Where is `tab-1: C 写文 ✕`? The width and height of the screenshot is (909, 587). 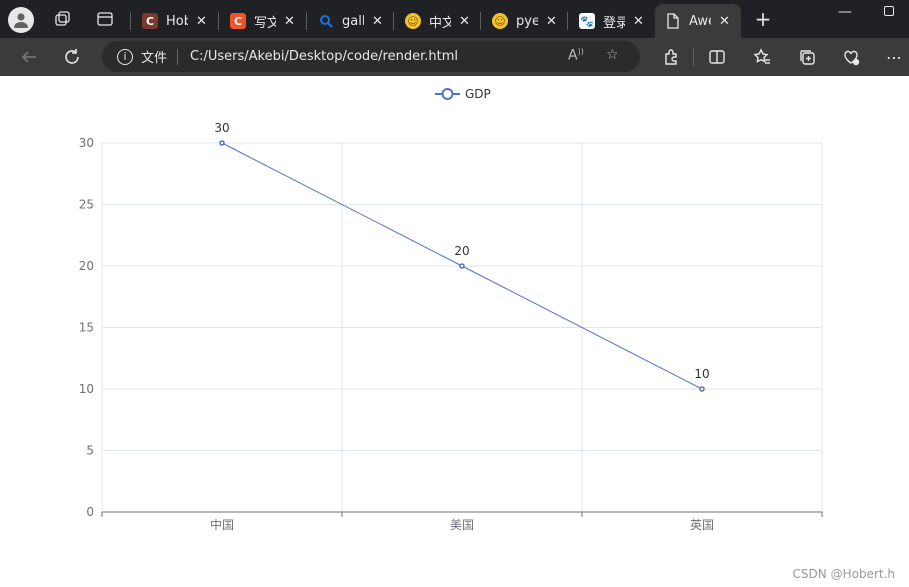 tab-1: C 写文 ✕ is located at coordinates (257, 21).